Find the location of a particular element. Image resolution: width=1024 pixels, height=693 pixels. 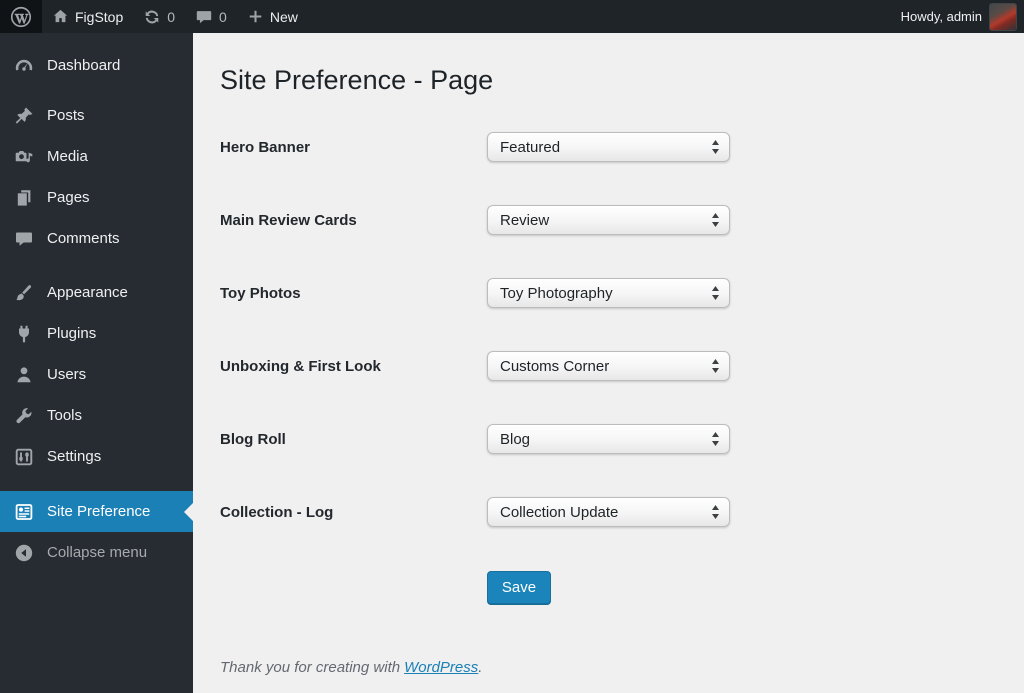

site-name: FigStop is located at coordinates (99, 16).